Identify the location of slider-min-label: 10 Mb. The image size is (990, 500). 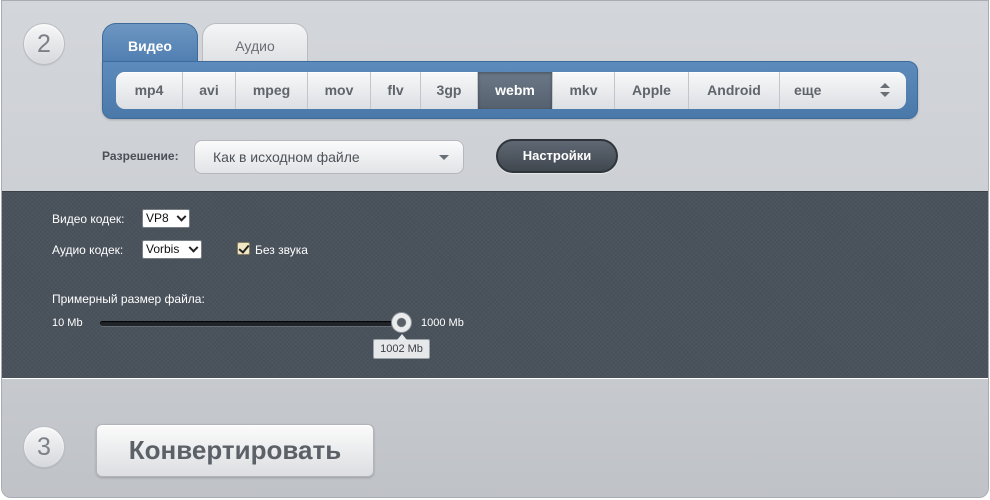
(67, 323).